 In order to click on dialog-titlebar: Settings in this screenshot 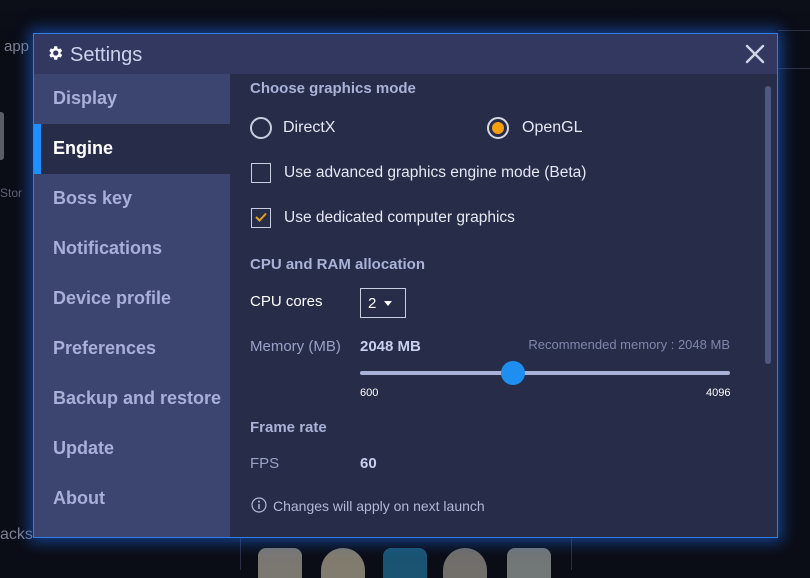, I will do `click(405, 54)`.